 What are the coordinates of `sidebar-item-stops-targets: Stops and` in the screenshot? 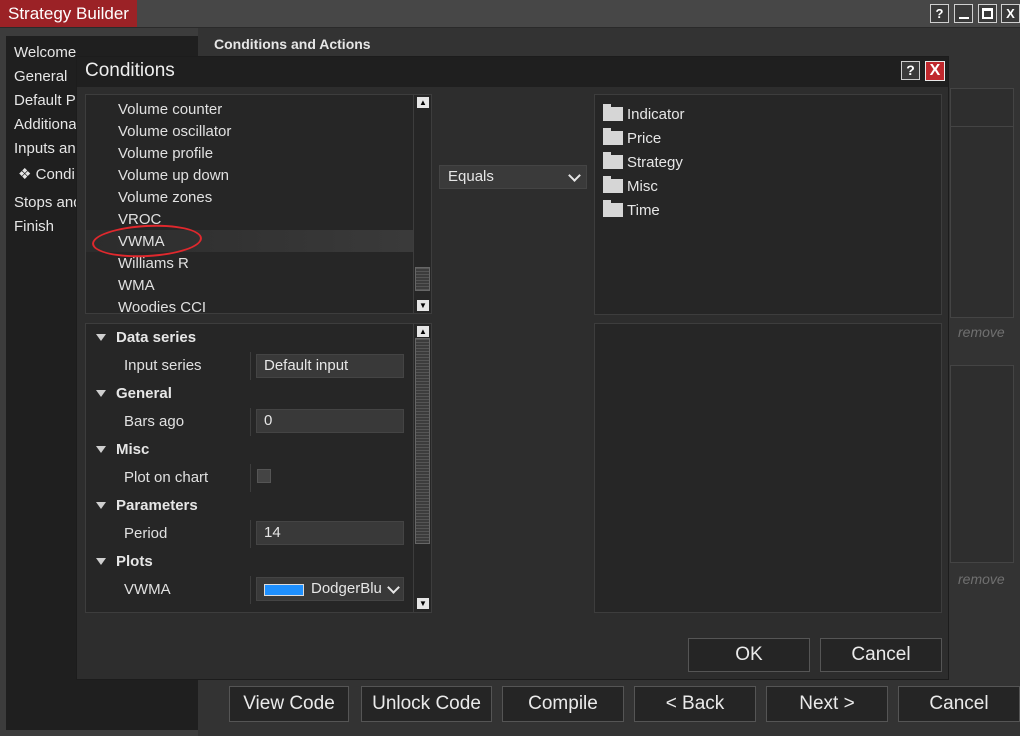 It's located at (48, 203).